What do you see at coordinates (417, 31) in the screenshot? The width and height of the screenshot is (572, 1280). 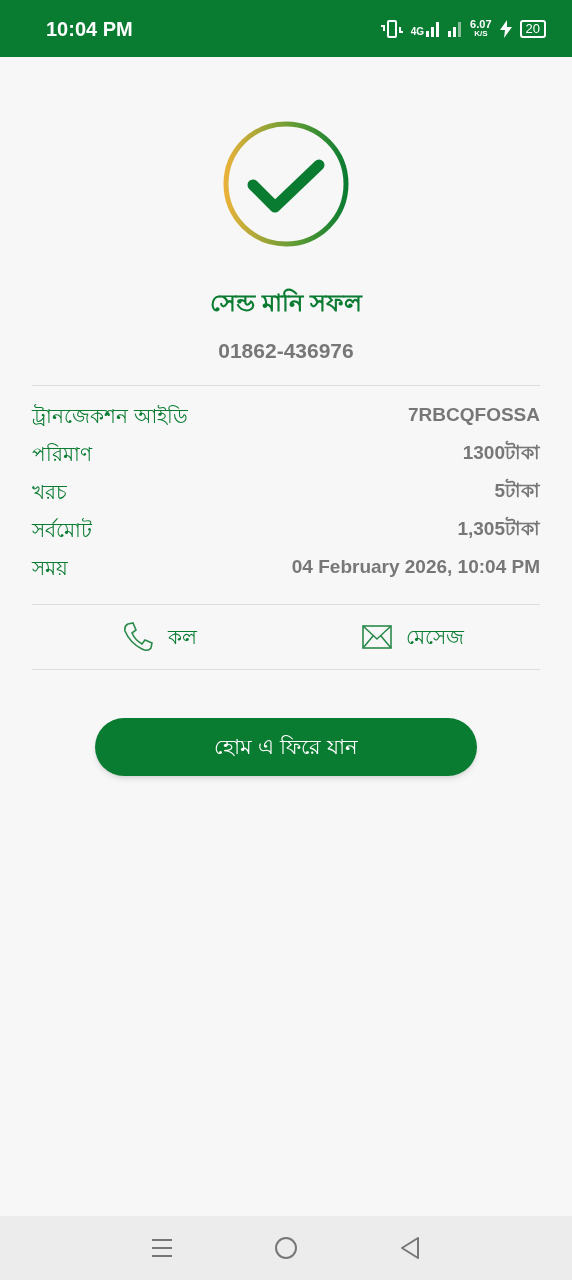 I see `network-label: 4G` at bounding box center [417, 31].